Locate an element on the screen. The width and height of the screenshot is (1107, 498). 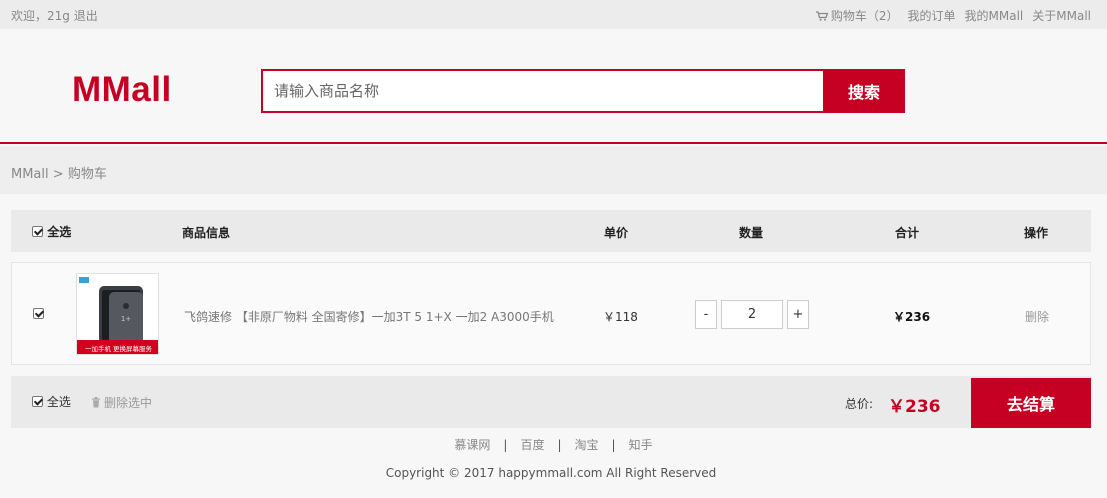
breadcrumb-home: MMall is located at coordinates (30, 174).